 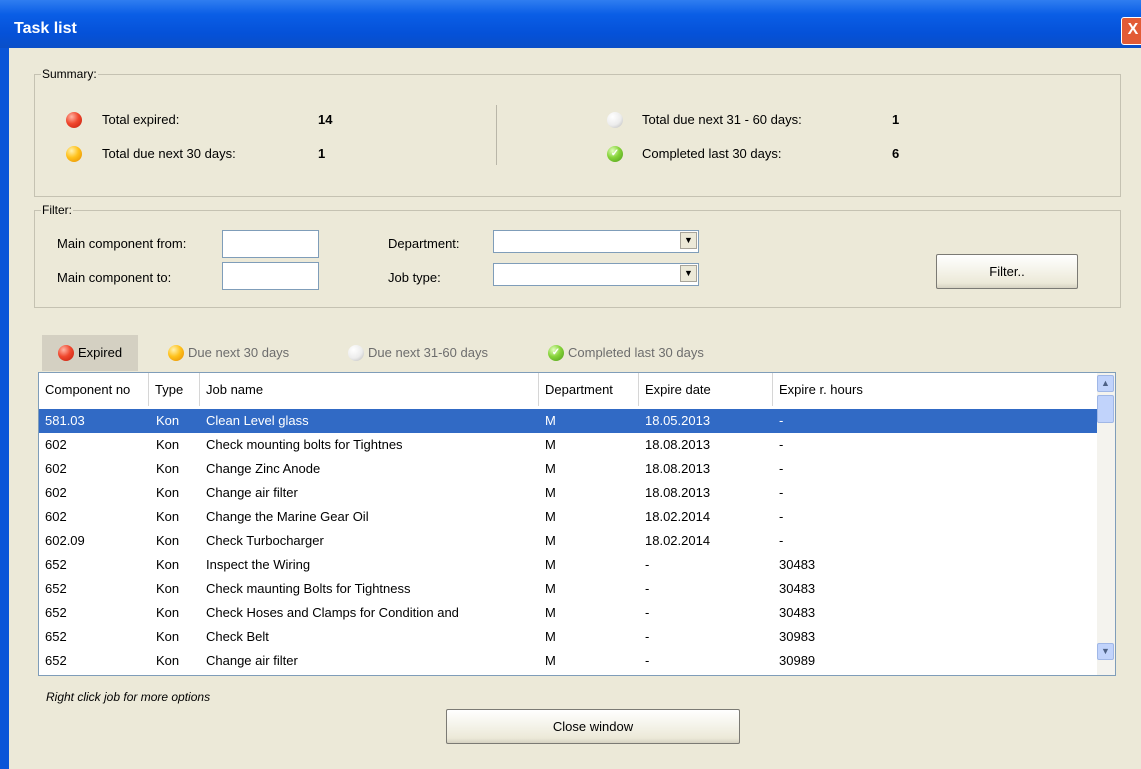 I want to click on summary-expired-value: 14, so click(x=325, y=119).